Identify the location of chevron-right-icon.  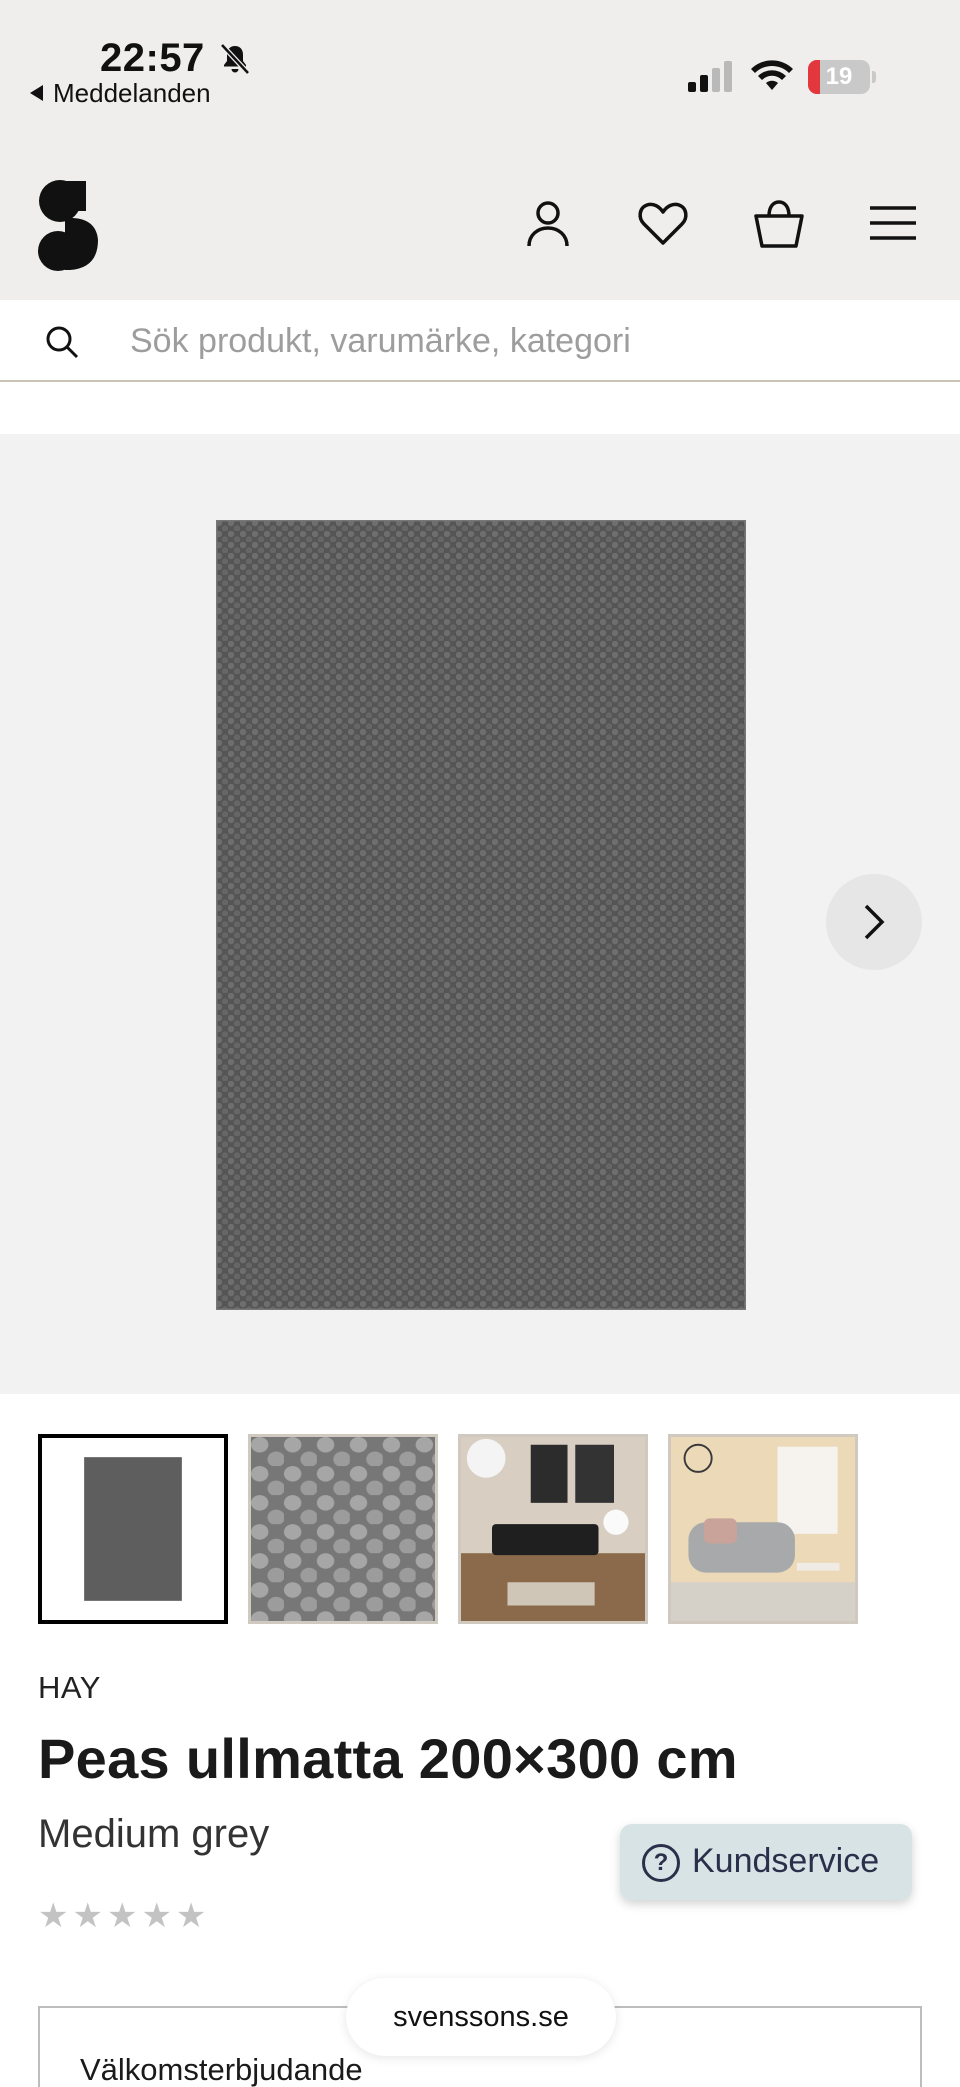
(874, 922).